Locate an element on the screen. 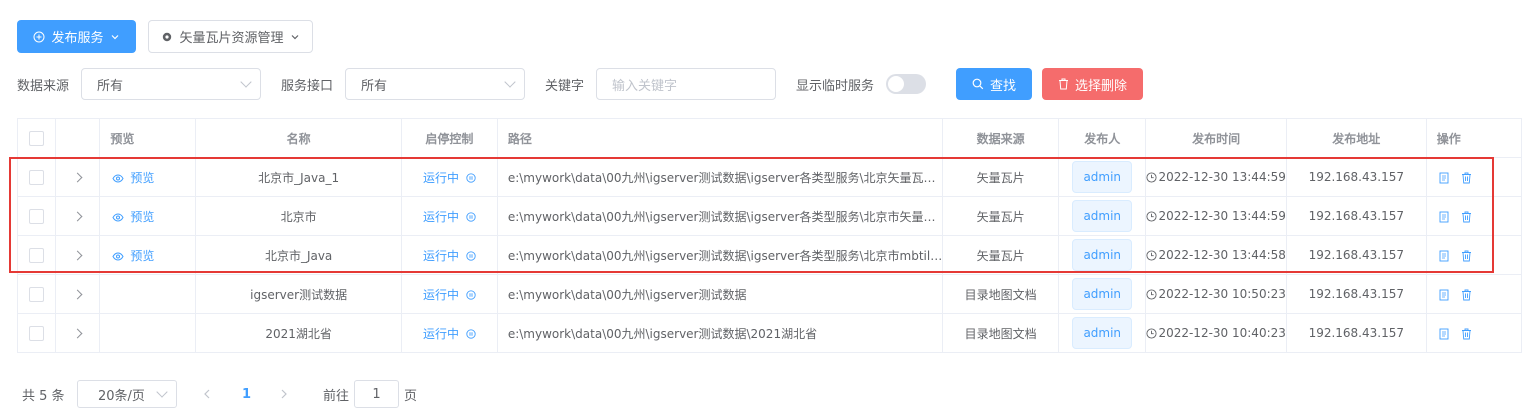 This screenshot has width=1522, height=419. keyword-placeholder: 输入关键字 is located at coordinates (645, 86).